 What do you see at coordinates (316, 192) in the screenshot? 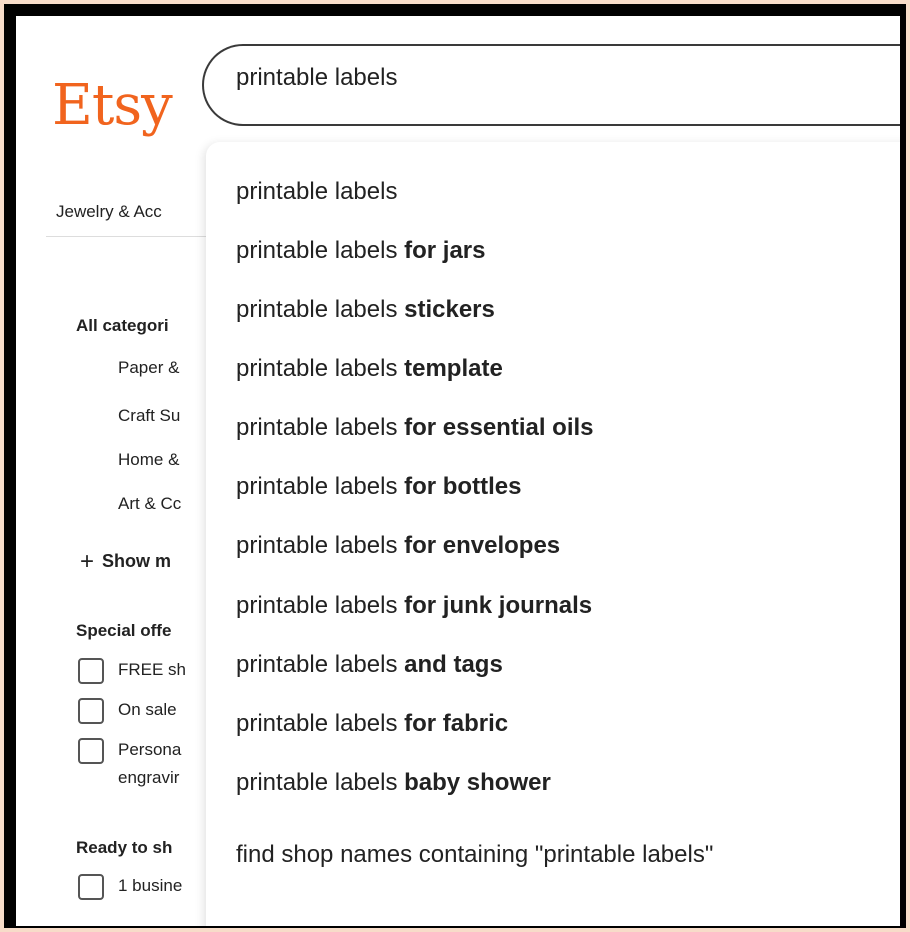
I see `suggestion-item: printable labels` at bounding box center [316, 192].